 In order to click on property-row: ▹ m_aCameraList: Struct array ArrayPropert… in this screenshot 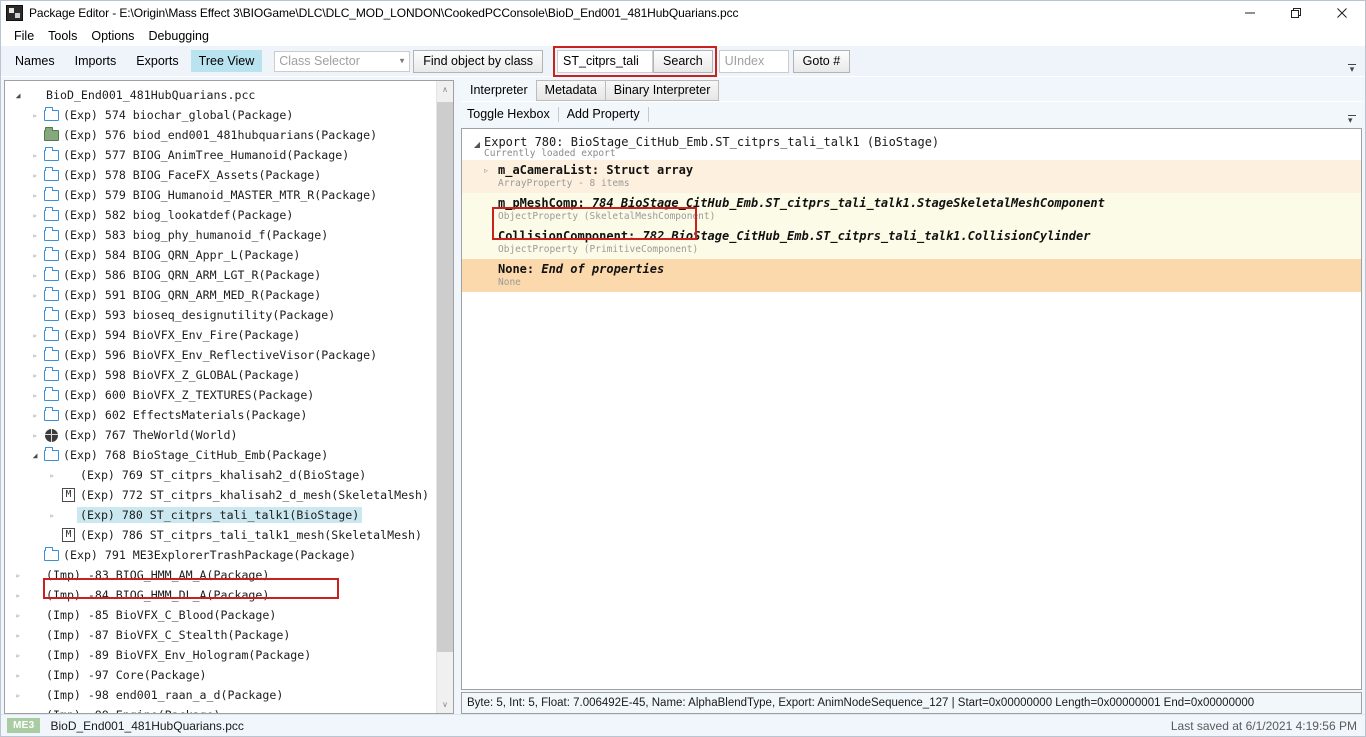, I will do `click(911, 176)`.